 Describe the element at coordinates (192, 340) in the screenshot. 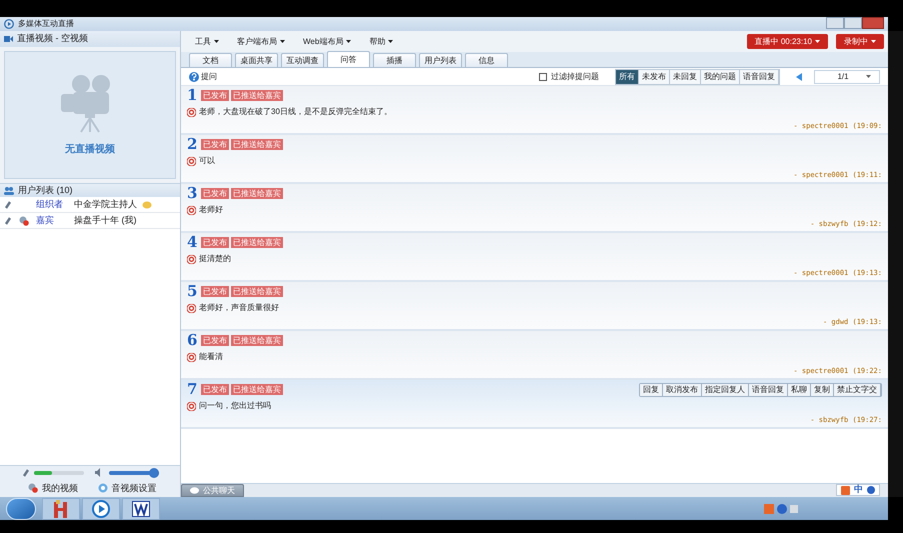

I see `question-number: 6` at that location.